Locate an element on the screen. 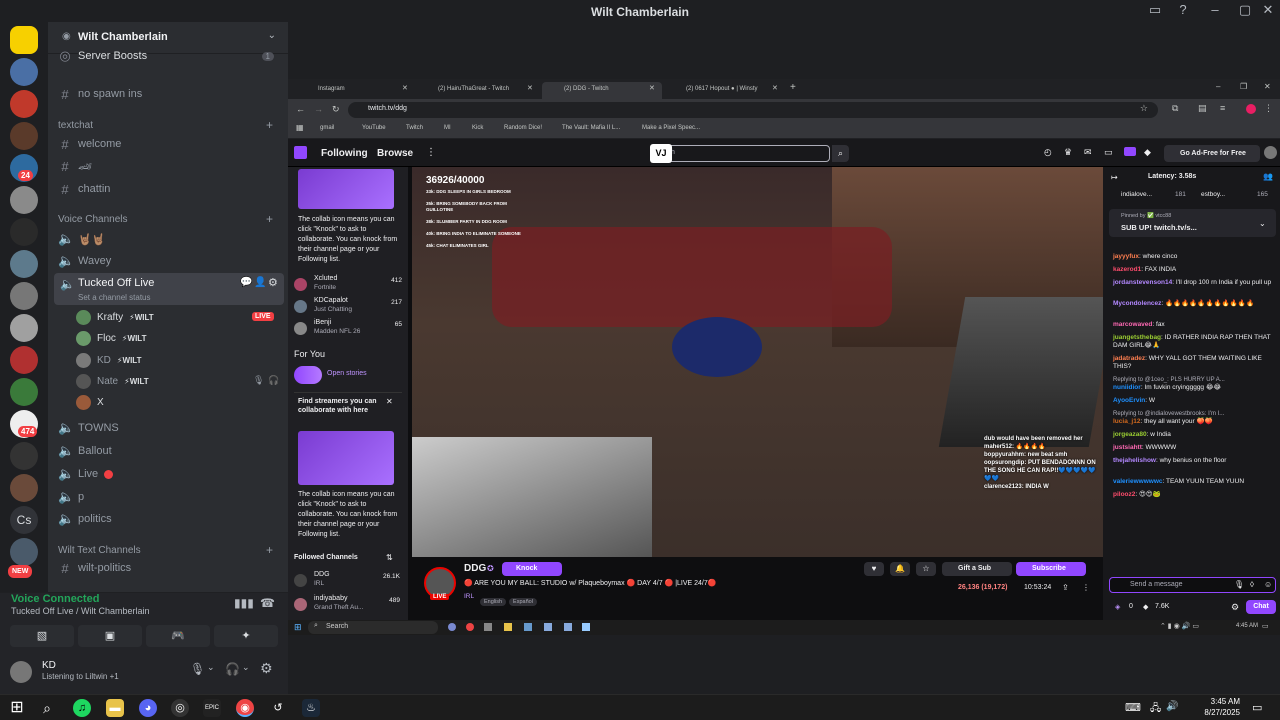 This screenshot has height=720, width=1280. search-icon: ⌕ is located at coordinates (47, 708).